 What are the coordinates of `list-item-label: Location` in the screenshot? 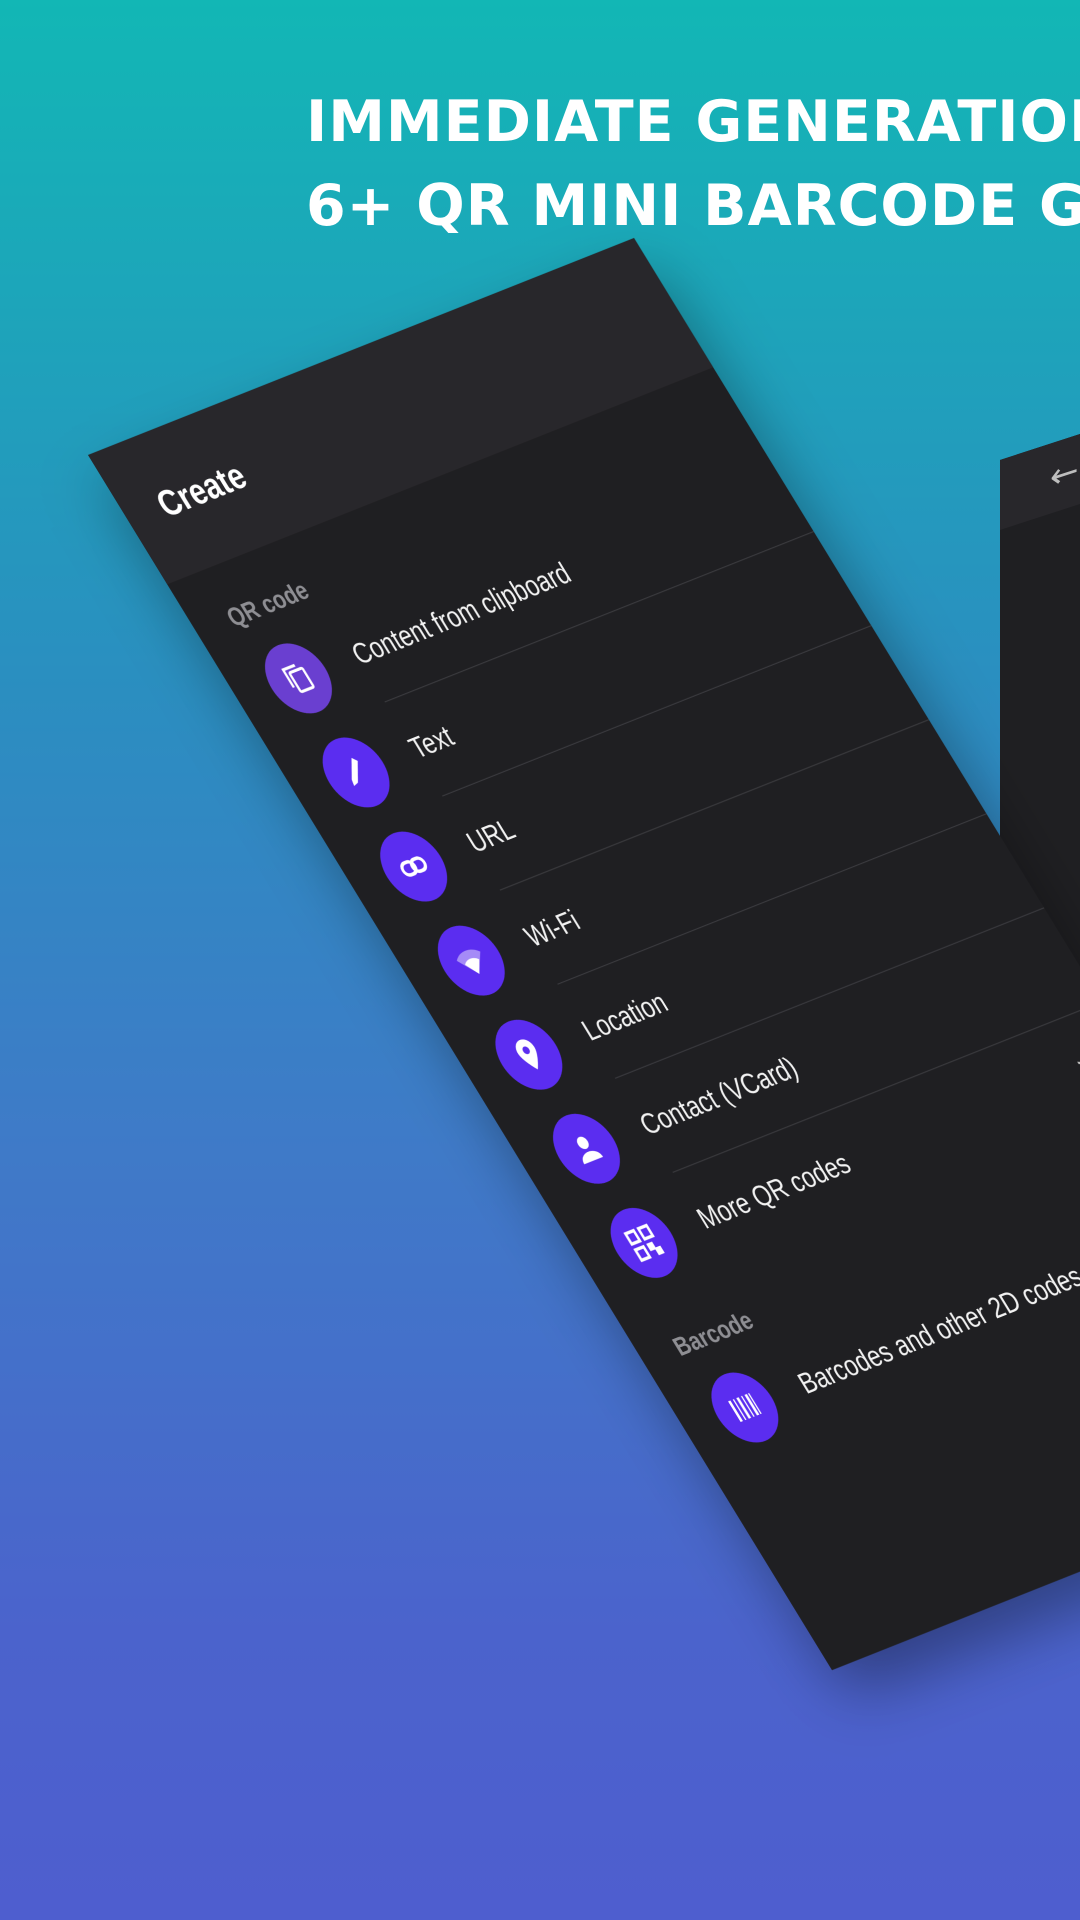 It's located at (624, 1016).